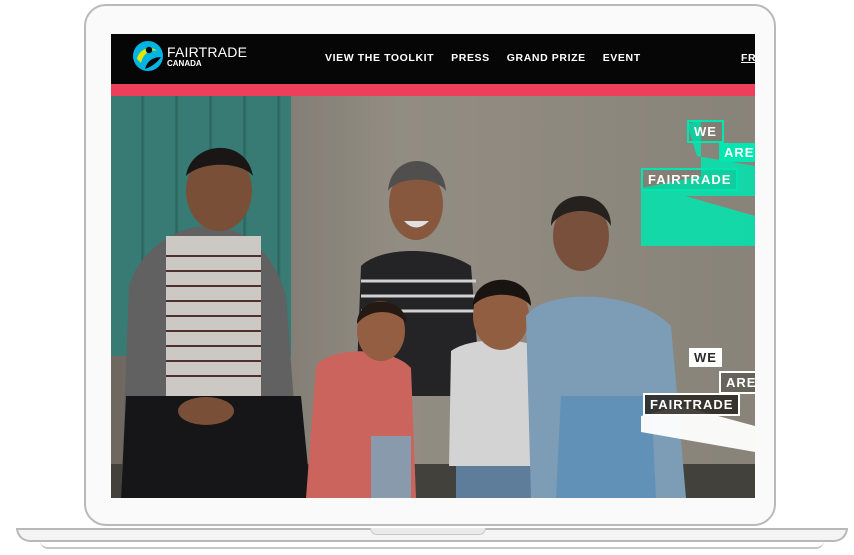 The width and height of the screenshot is (854, 555). What do you see at coordinates (737, 152) in the screenshot?
I see `badge-top-are: ARE` at bounding box center [737, 152].